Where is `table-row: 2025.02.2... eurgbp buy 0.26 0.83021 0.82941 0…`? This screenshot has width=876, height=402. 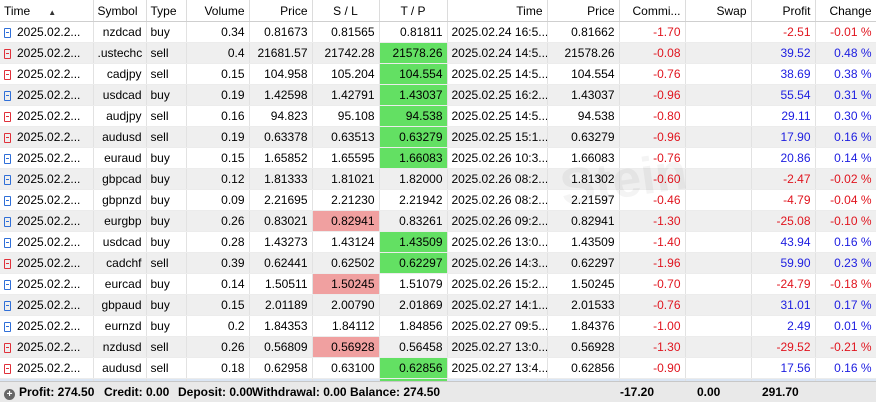
table-row: 2025.02.2... eurgbp buy 0.26 0.83021 0.82941 0… is located at coordinates (438, 221).